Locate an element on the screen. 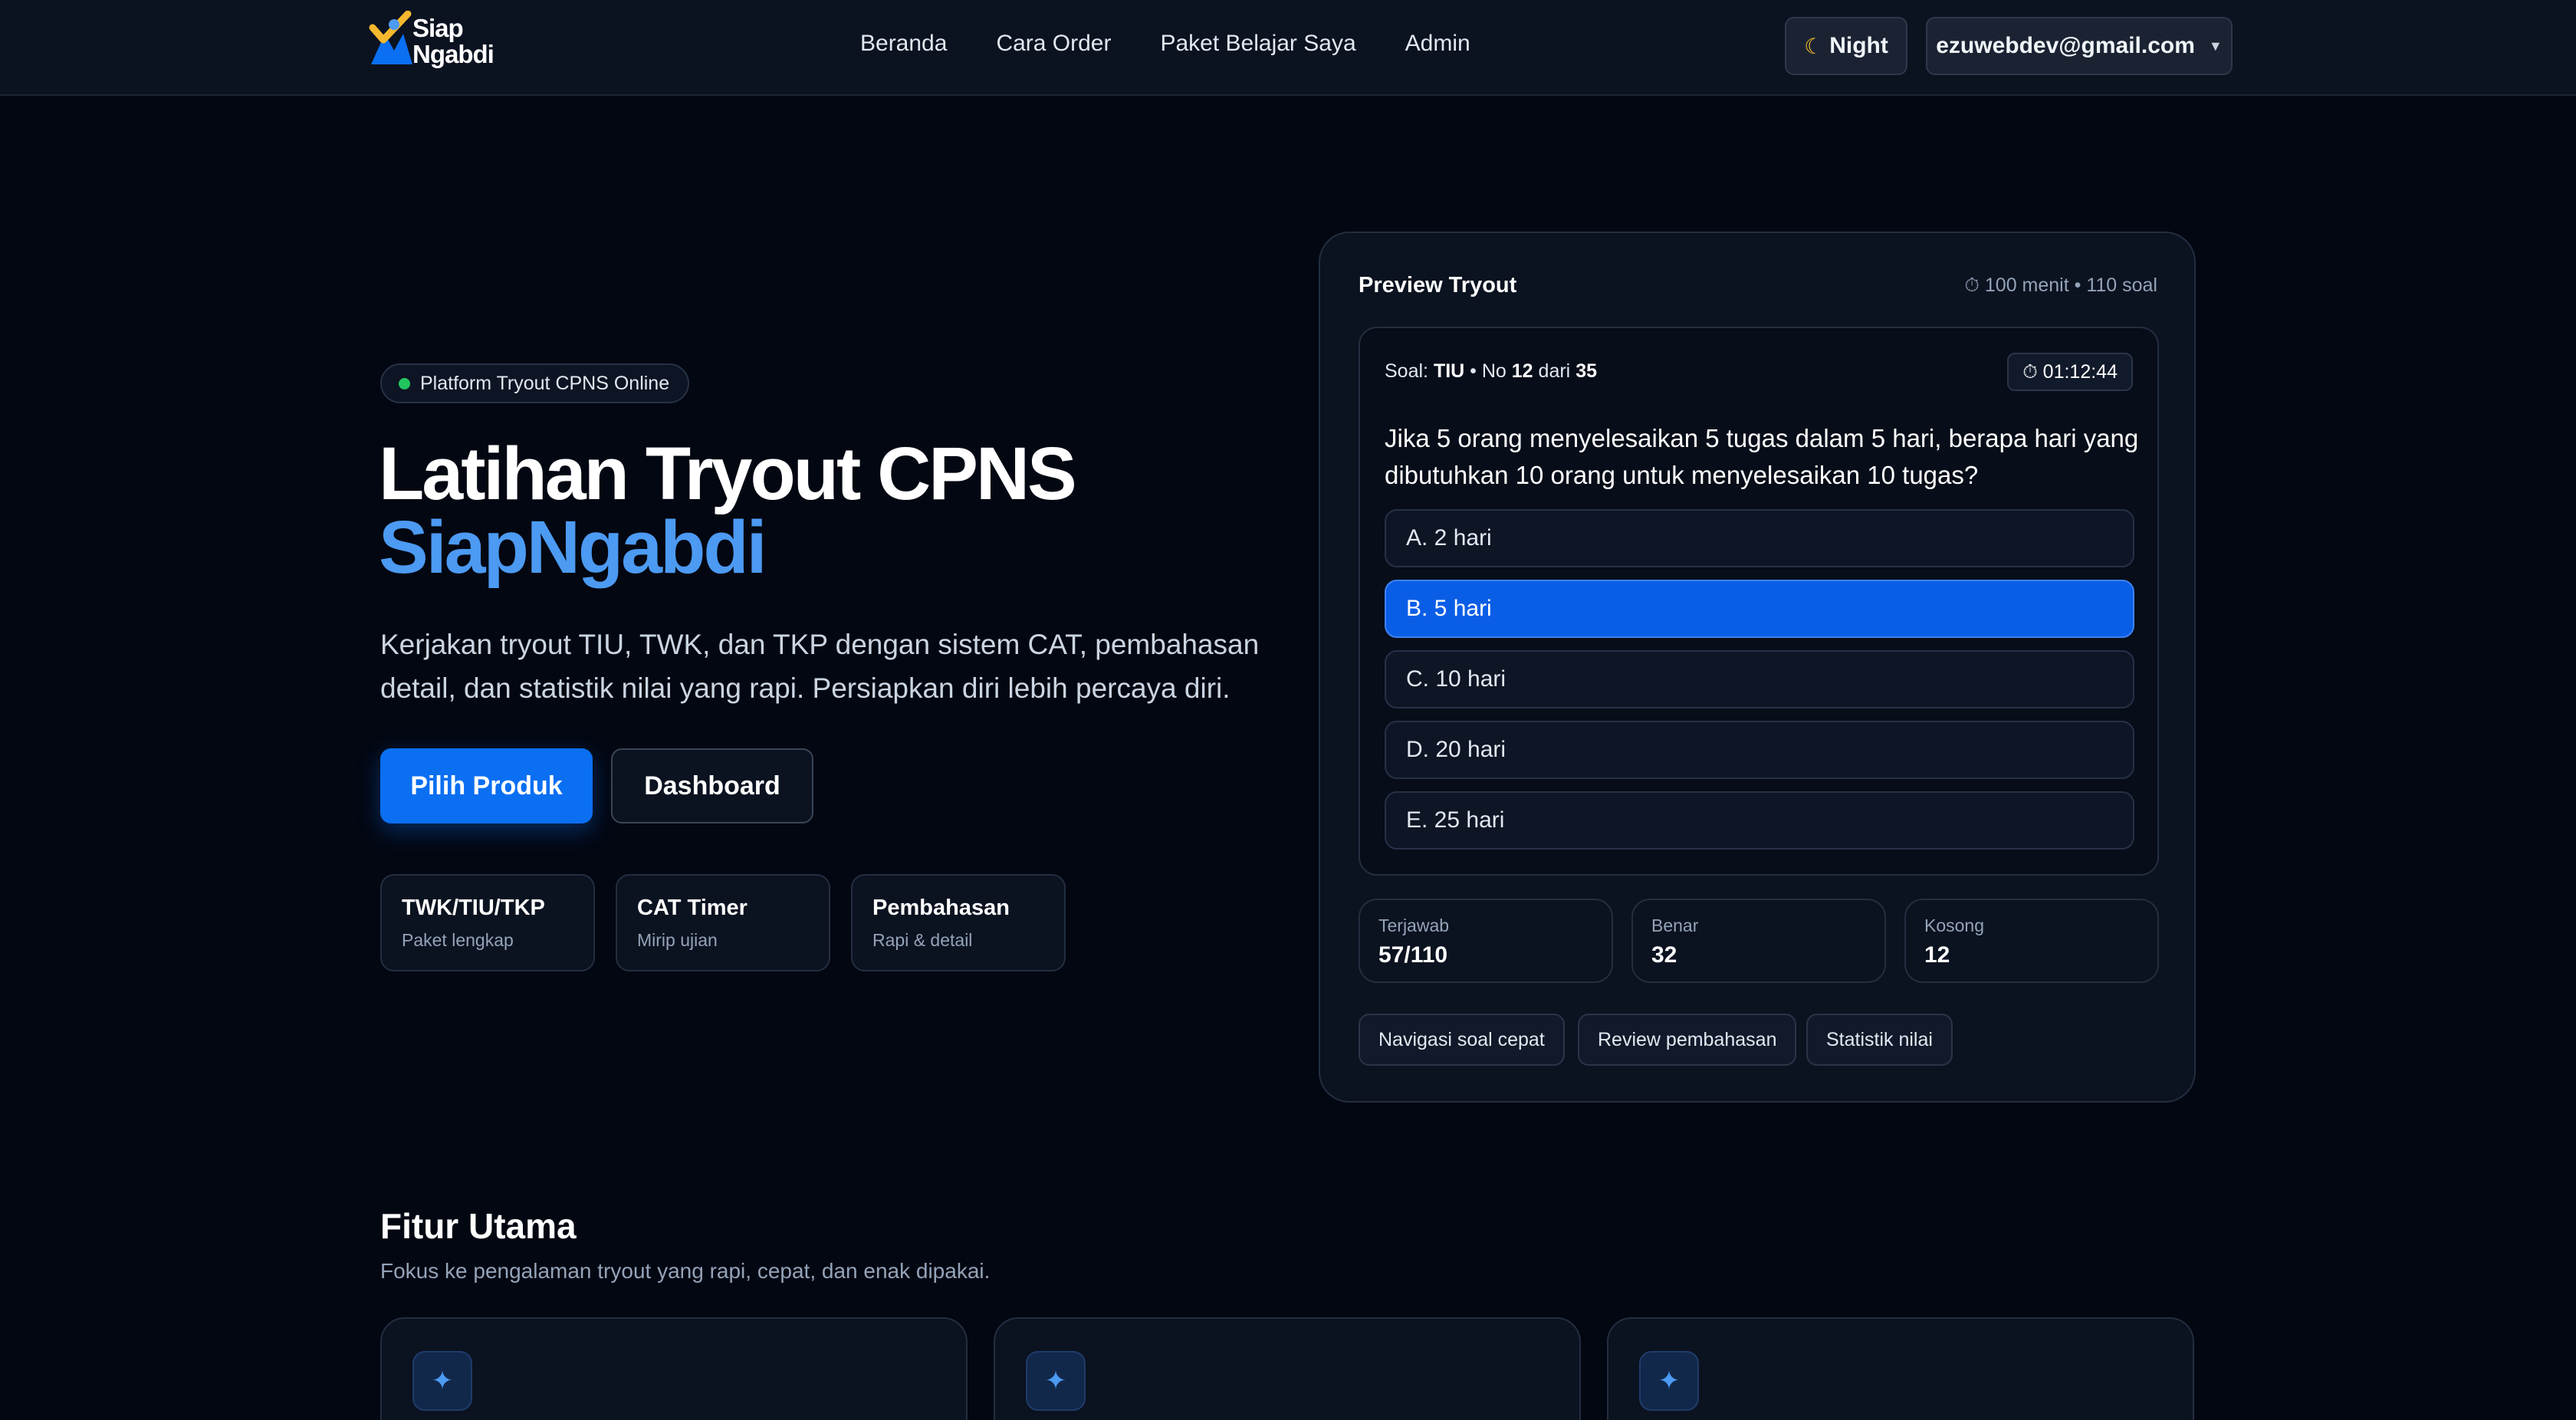 The width and height of the screenshot is (2576, 1420). mini-card-title: Pembahasan is located at coordinates (941, 908).